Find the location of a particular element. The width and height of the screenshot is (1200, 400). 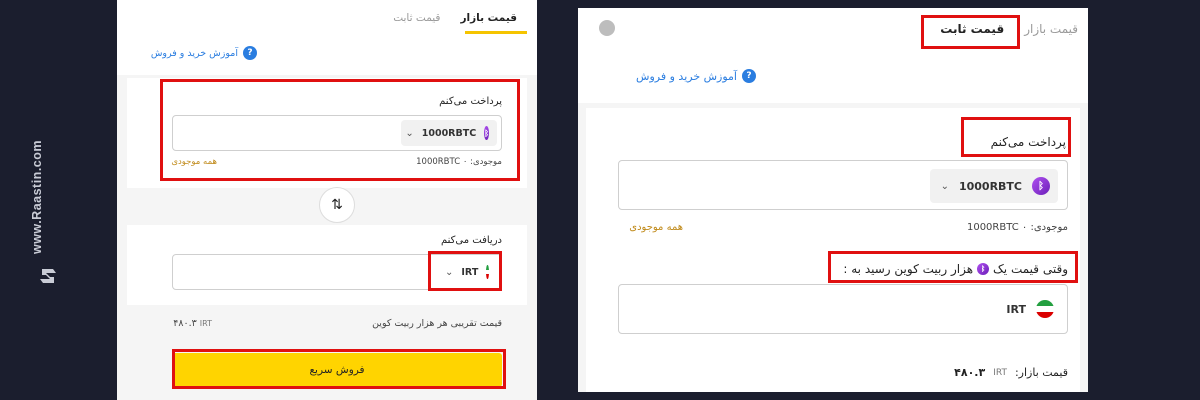

highlight-box-condition is located at coordinates (953, 267).